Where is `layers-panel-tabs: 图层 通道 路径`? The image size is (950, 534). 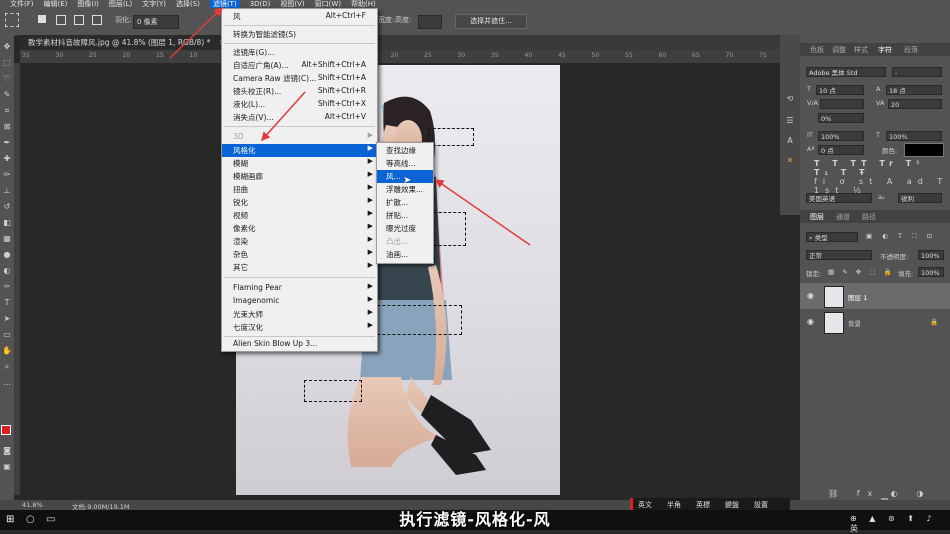
layers-panel-tabs: 图层 通道 路径 is located at coordinates (875, 216).